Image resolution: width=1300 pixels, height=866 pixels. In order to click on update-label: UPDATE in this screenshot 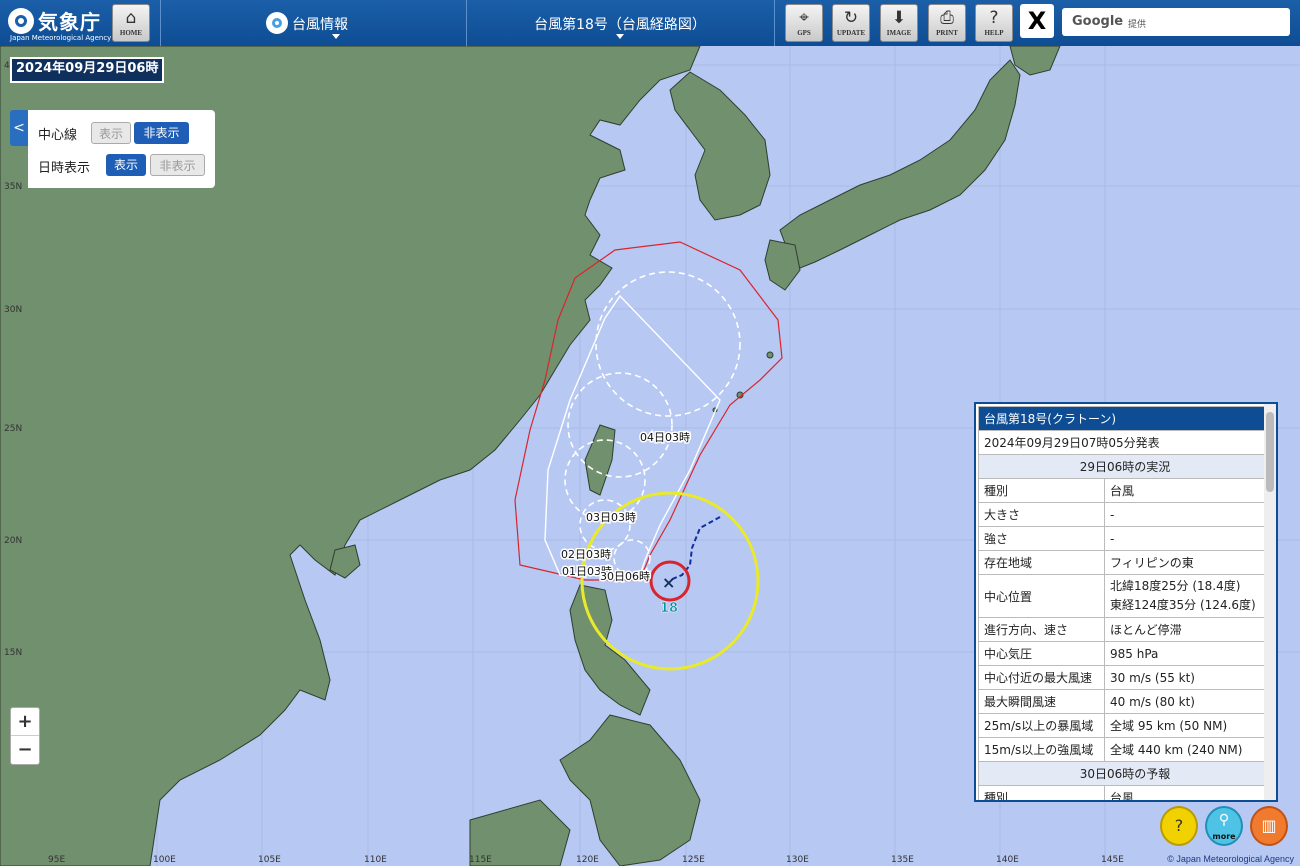, I will do `click(851, 33)`.